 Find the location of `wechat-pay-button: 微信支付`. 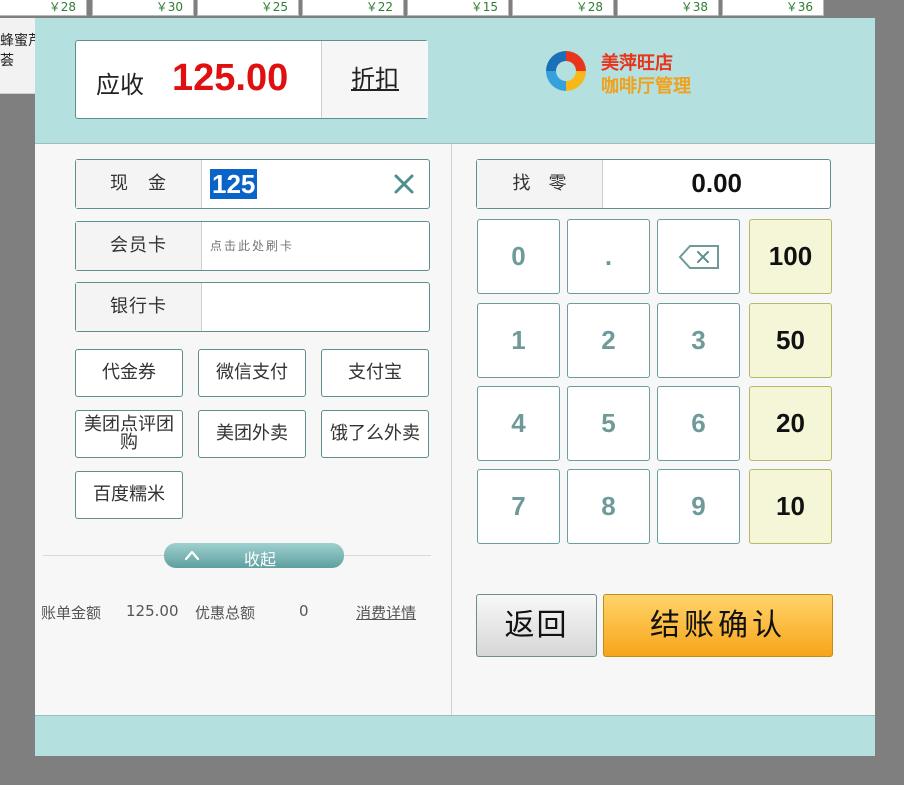

wechat-pay-button: 微信支付 is located at coordinates (252, 373).